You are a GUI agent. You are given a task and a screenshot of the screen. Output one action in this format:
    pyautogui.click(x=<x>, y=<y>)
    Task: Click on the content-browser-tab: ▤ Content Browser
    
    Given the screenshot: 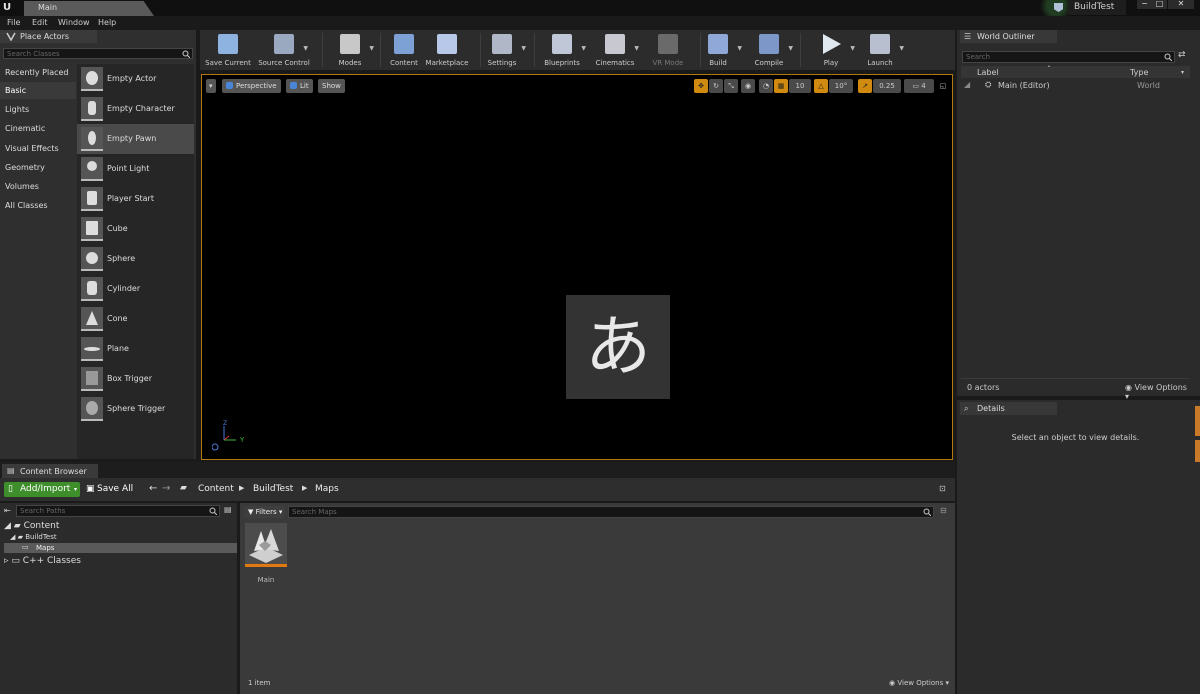 What is the action you would take?
    pyautogui.click(x=50, y=471)
    